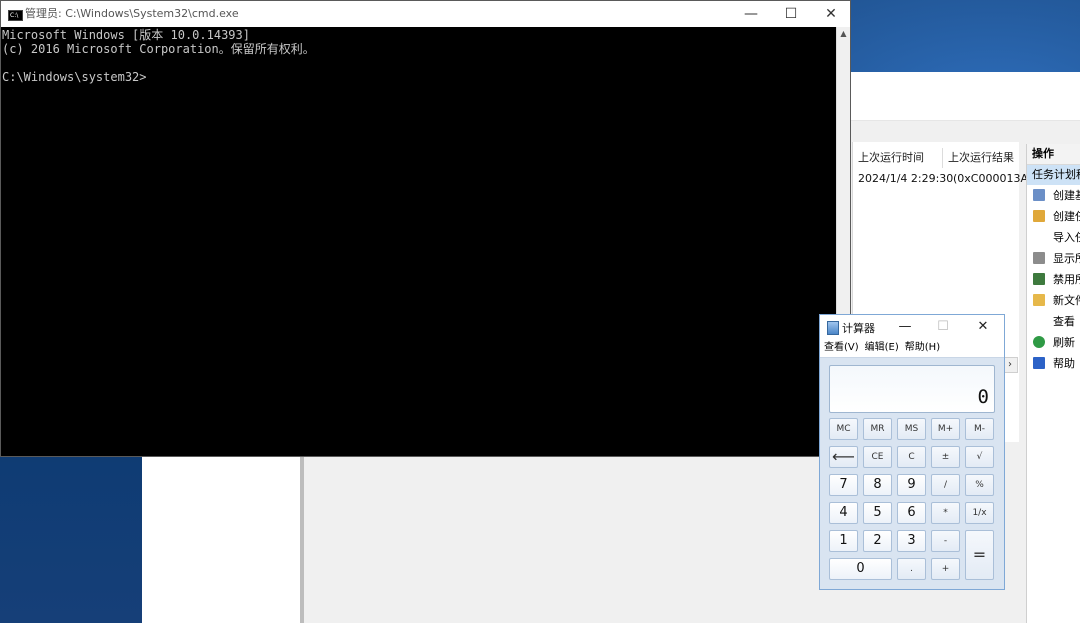 Image resolution: width=1080 pixels, height=623 pixels. Describe the element at coordinates (15, 16) in the screenshot. I see `cmd-app-icon` at that location.